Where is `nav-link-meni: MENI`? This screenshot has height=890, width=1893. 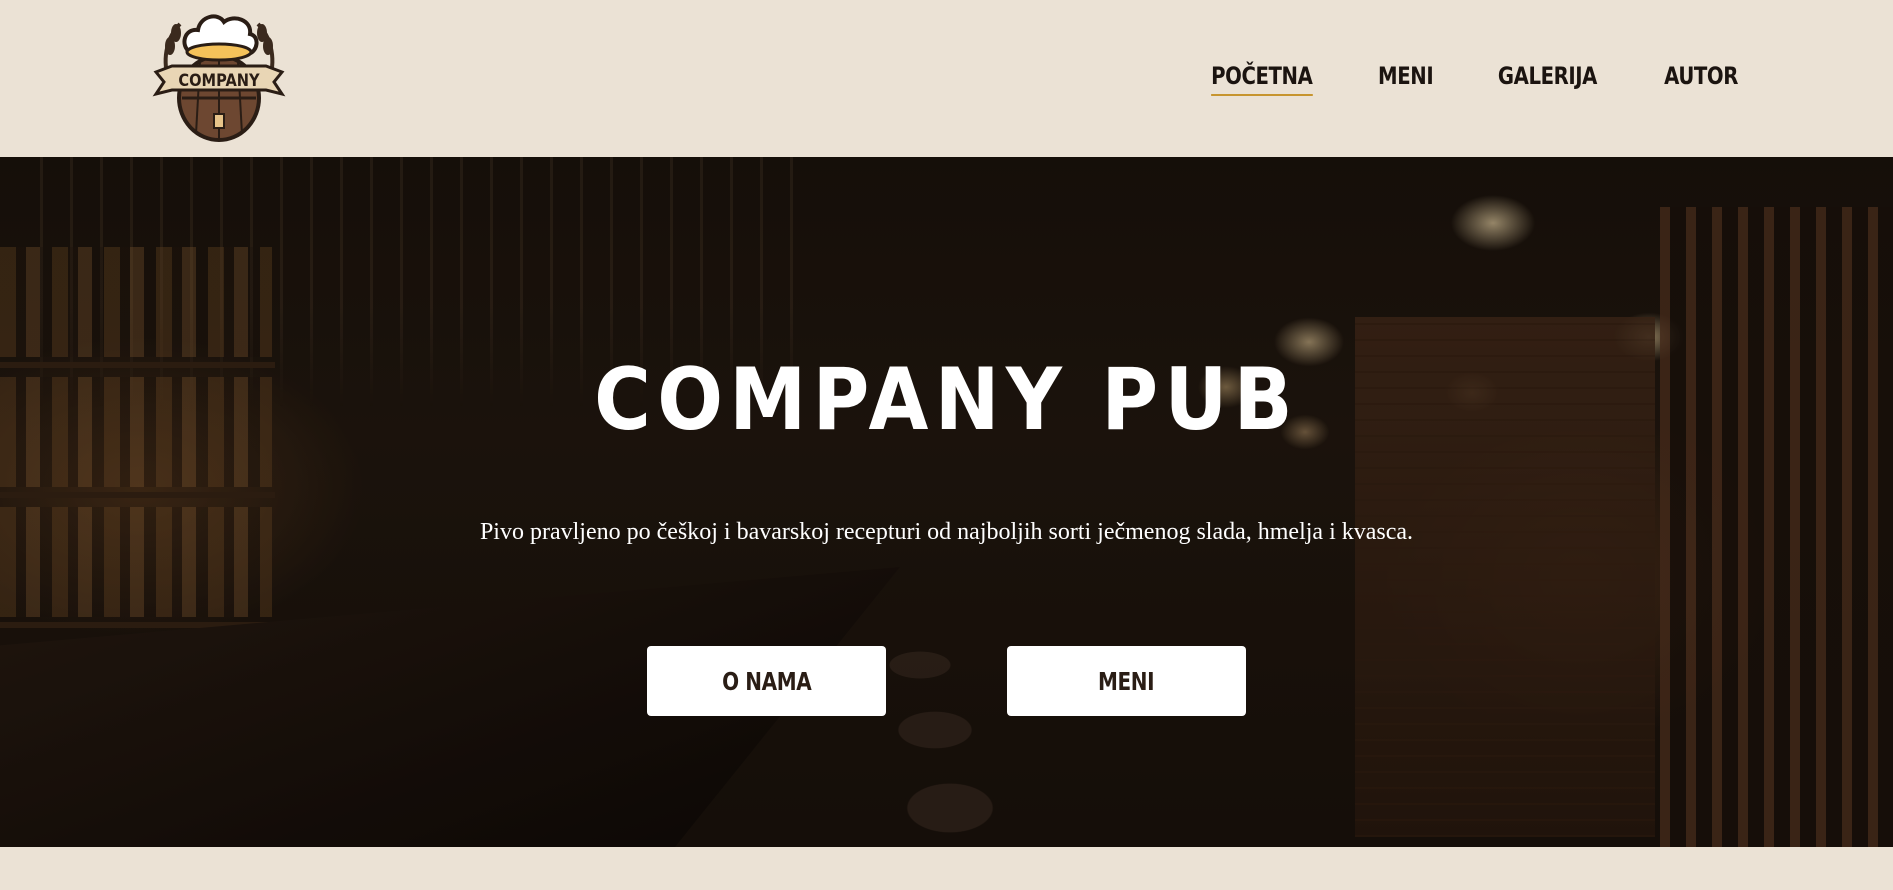 nav-link-meni: MENI is located at coordinates (1406, 79).